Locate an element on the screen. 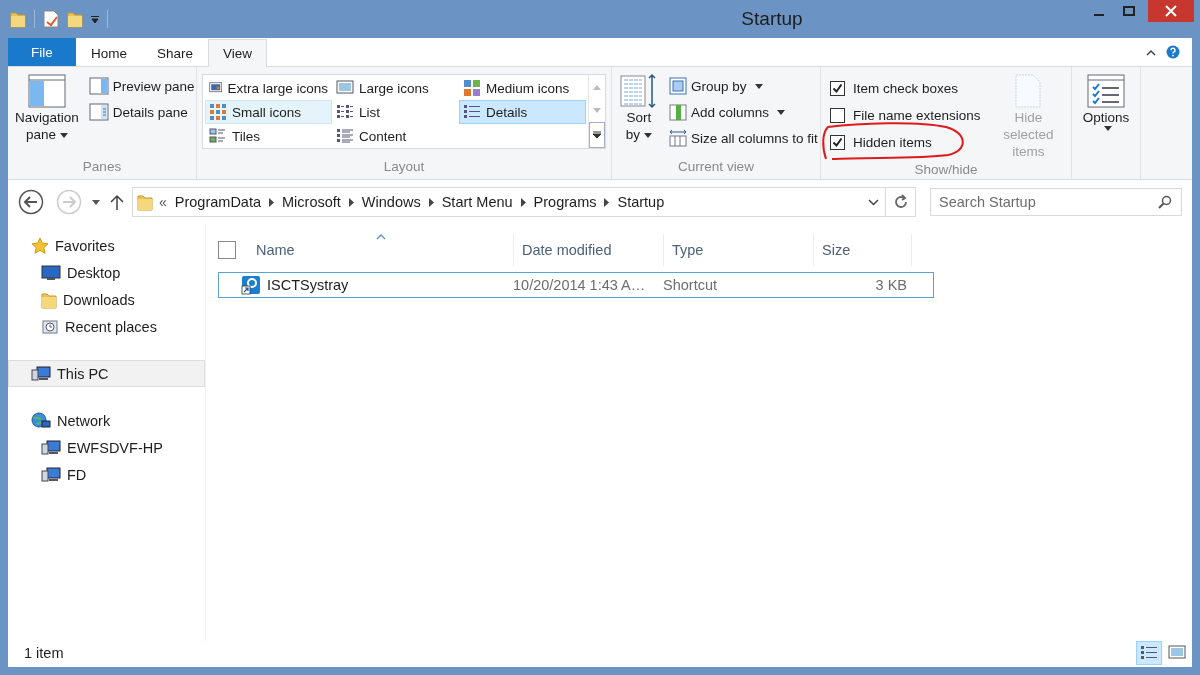  search-field: Search Startup is located at coordinates (1056, 202).